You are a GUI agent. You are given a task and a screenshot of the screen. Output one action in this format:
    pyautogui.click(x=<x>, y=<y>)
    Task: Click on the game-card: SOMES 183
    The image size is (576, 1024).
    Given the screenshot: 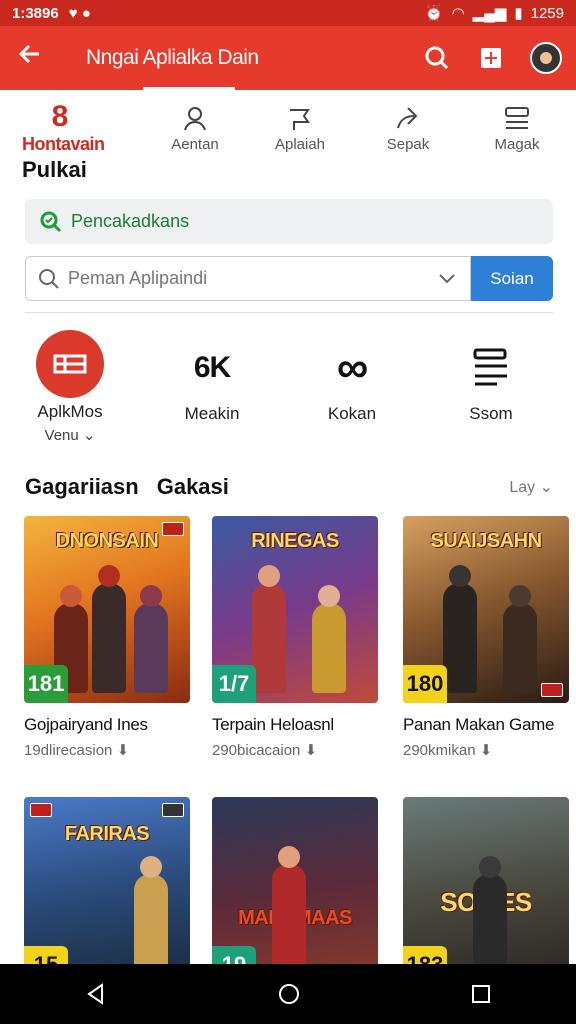 What is the action you would take?
    pyautogui.click(x=486, y=890)
    